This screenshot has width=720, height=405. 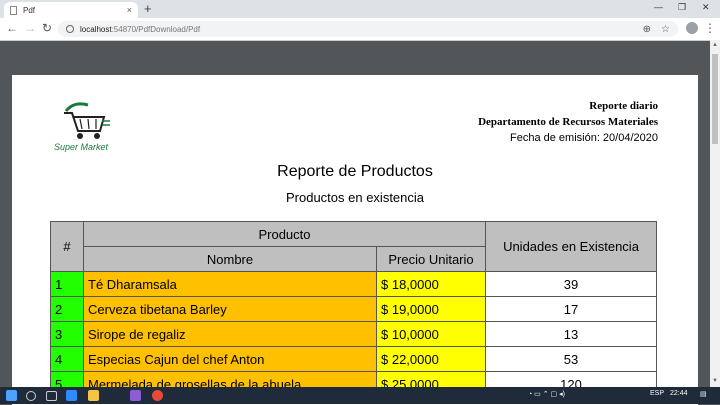 I want to click on department-label: Departamento de Recursos Materiales, so click(x=568, y=122).